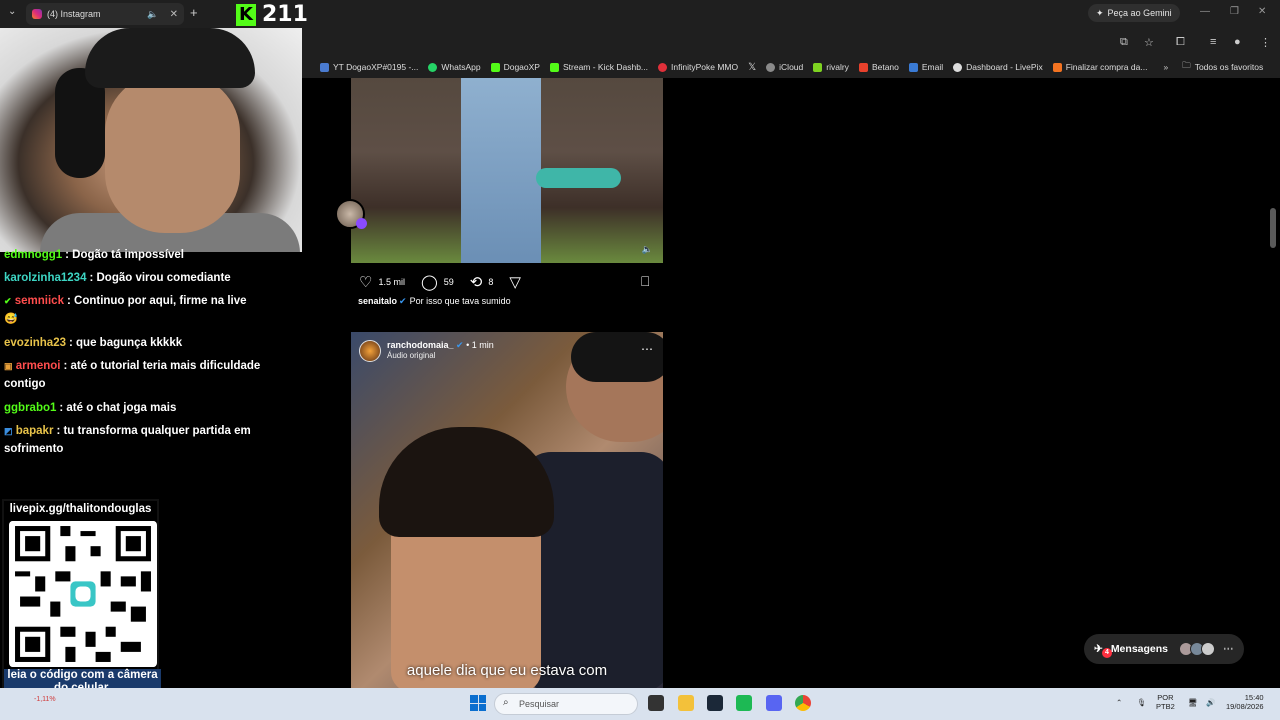 This screenshot has height=720, width=1280. I want to click on chrome-icon, so click(803, 703).